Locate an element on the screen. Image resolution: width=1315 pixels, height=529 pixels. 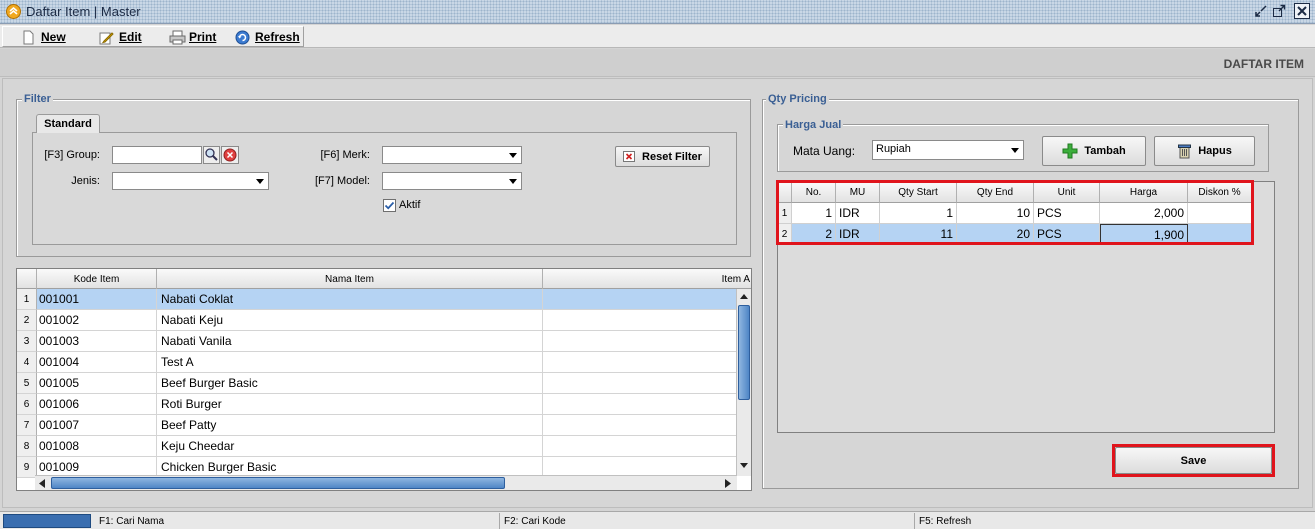
scroll-down-arrow-icon is located at coordinates (744, 466).